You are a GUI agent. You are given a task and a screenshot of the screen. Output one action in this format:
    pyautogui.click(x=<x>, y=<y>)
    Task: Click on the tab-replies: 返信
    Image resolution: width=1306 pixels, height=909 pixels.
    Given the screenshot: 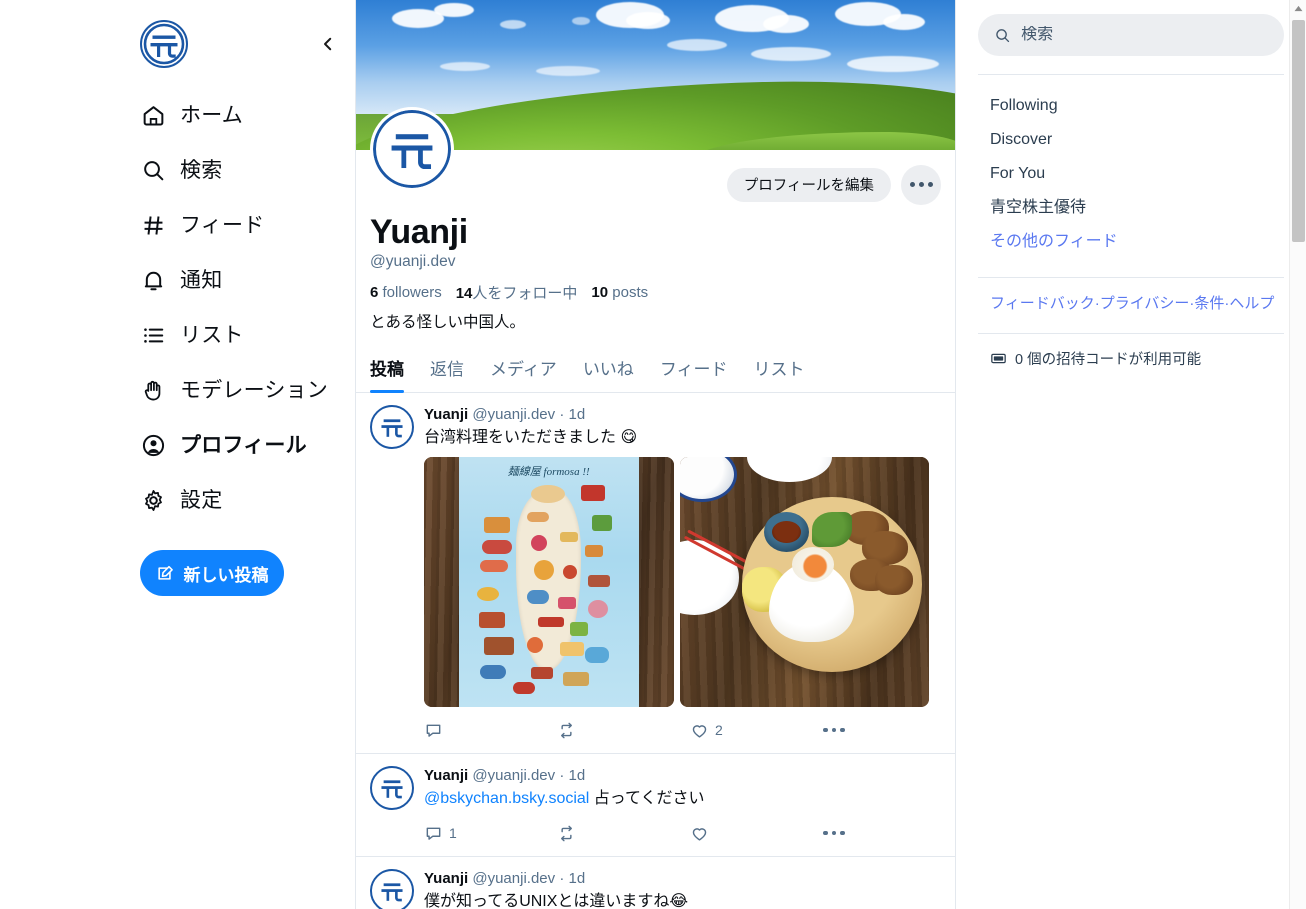 What is the action you would take?
    pyautogui.click(x=447, y=369)
    